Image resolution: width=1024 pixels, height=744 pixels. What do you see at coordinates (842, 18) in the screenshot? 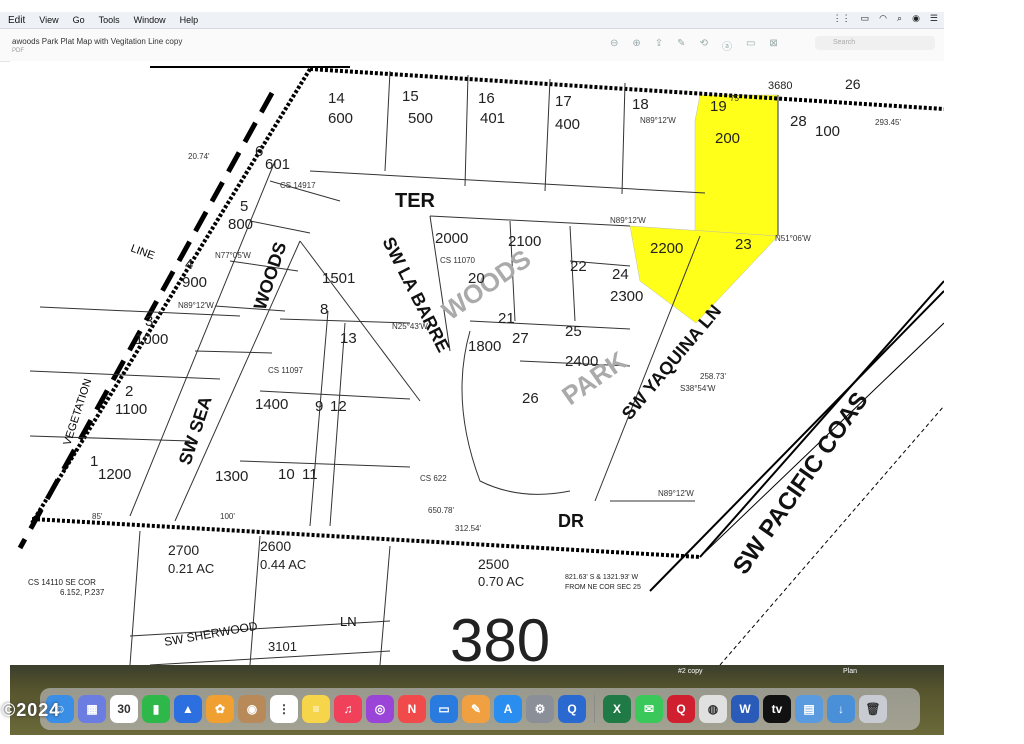
I see `control-center-icon: ⋮⋮` at bounding box center [842, 18].